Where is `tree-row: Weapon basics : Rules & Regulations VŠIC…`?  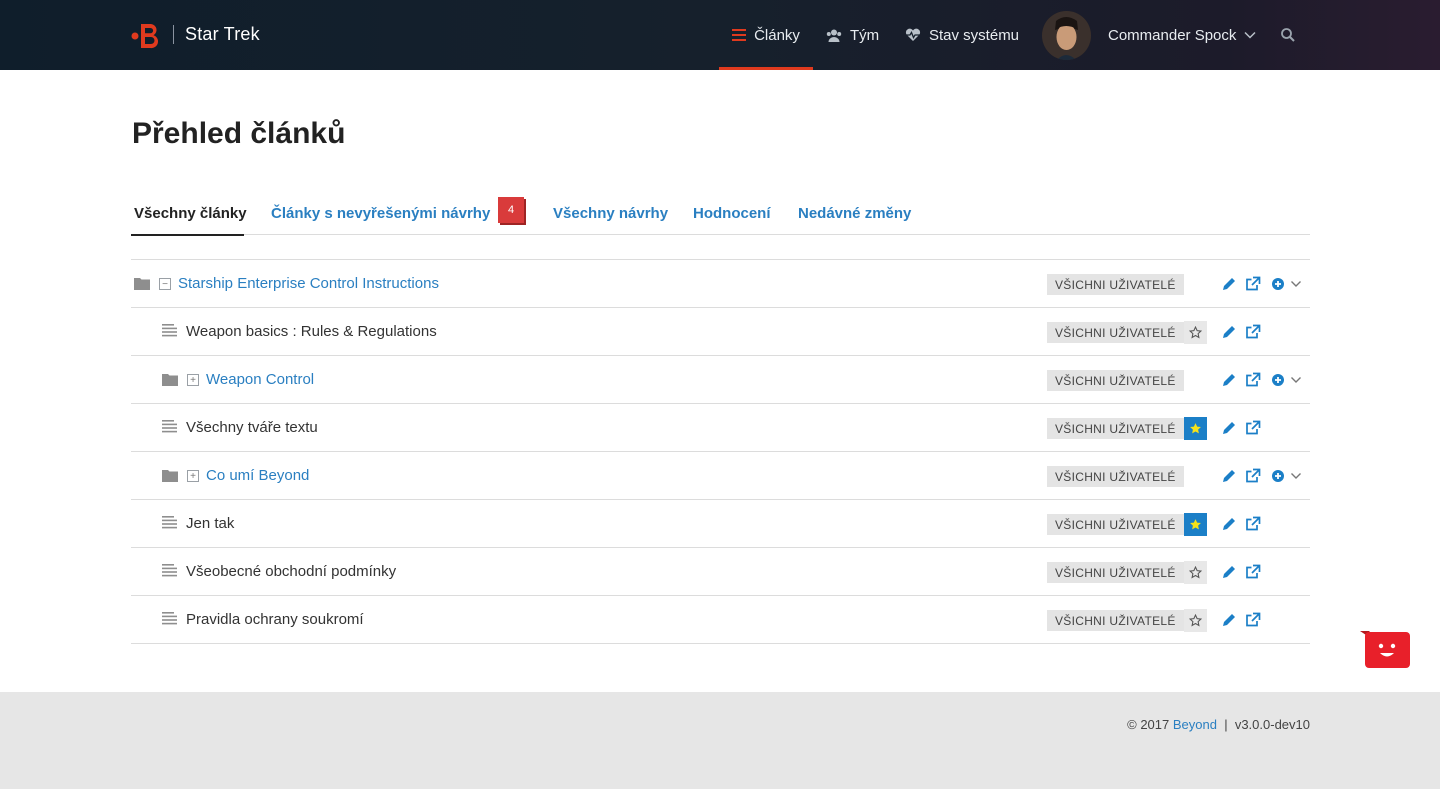
tree-row: Weapon basics : Rules & Regulations VŠIC… is located at coordinates (720, 332).